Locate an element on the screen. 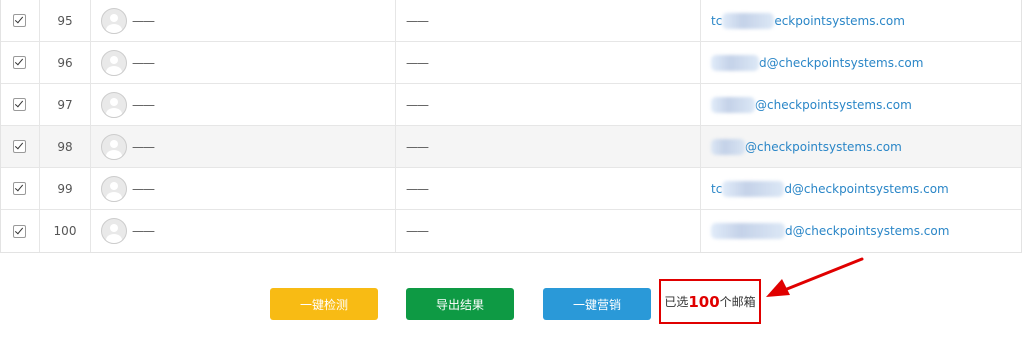 The width and height of the screenshot is (1026, 338). table-row: 99 —— —— tc d@checkpointsystems.com is located at coordinates (511, 189).